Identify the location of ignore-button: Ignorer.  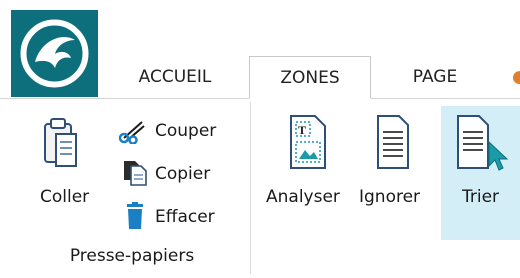
(389, 197).